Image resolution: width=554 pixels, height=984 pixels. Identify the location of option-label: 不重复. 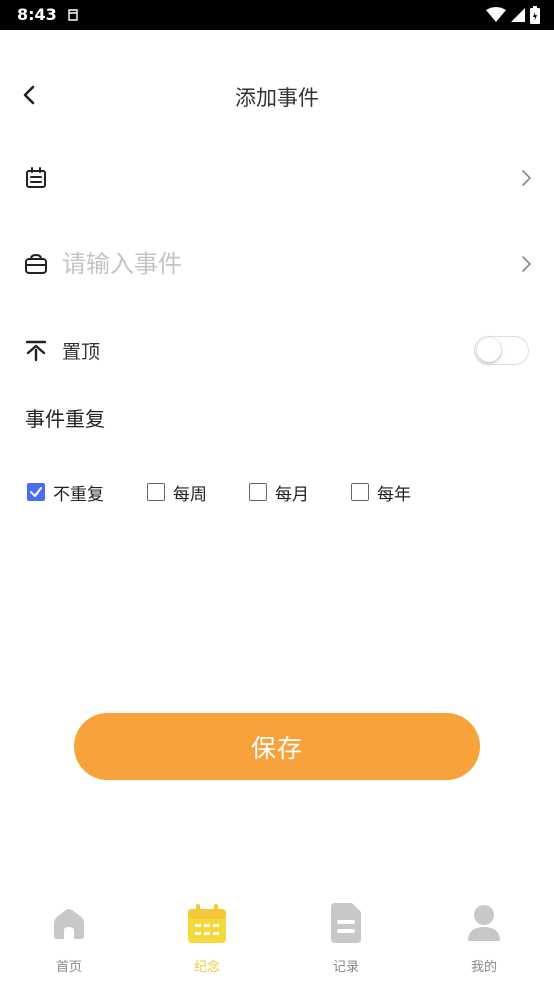
(78, 494).